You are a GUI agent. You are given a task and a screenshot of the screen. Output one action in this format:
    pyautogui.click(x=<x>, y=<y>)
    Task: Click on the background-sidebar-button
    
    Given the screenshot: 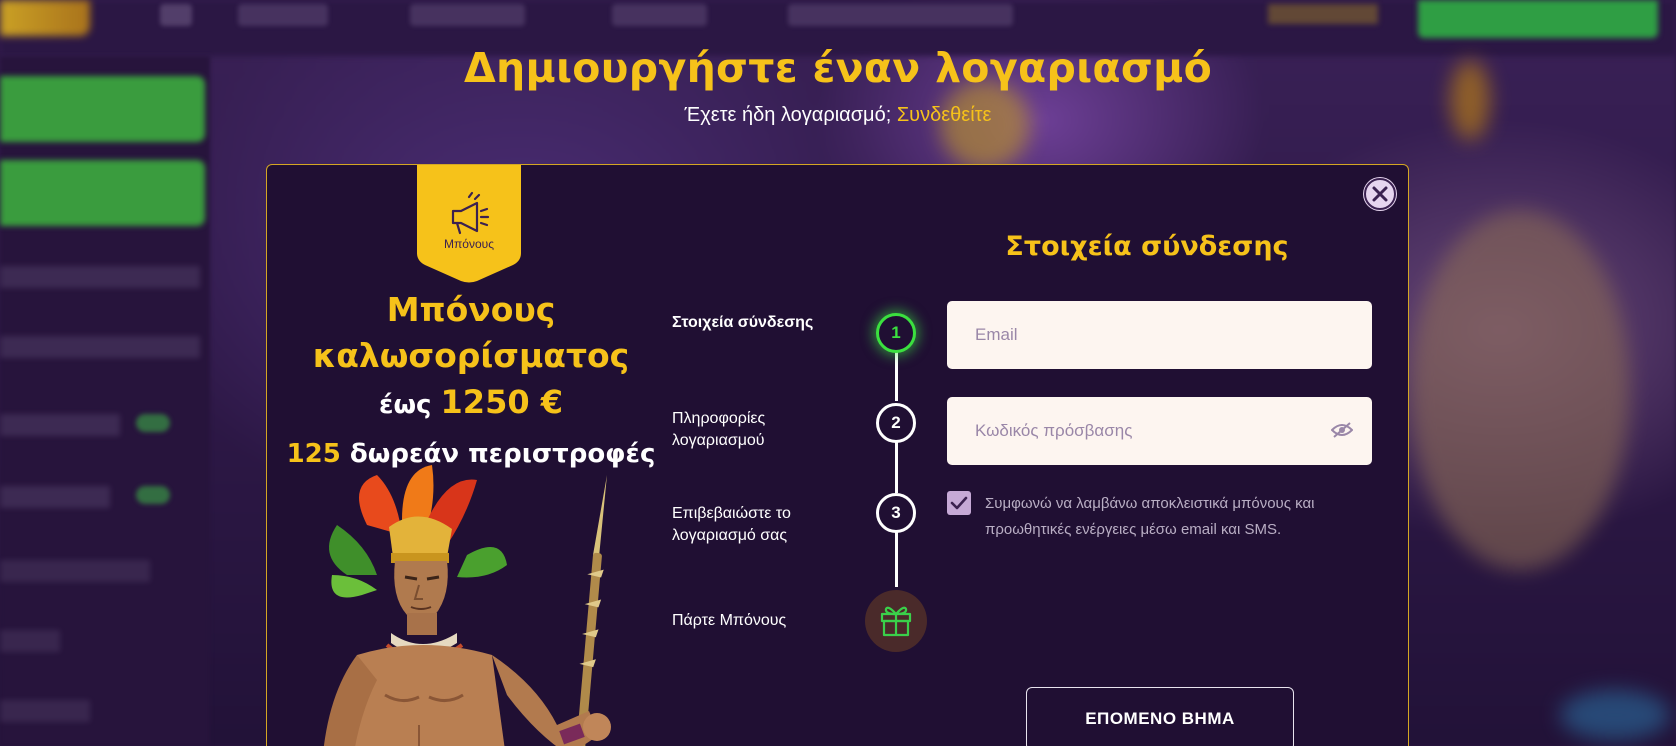 What is the action you would take?
    pyautogui.click(x=102, y=193)
    